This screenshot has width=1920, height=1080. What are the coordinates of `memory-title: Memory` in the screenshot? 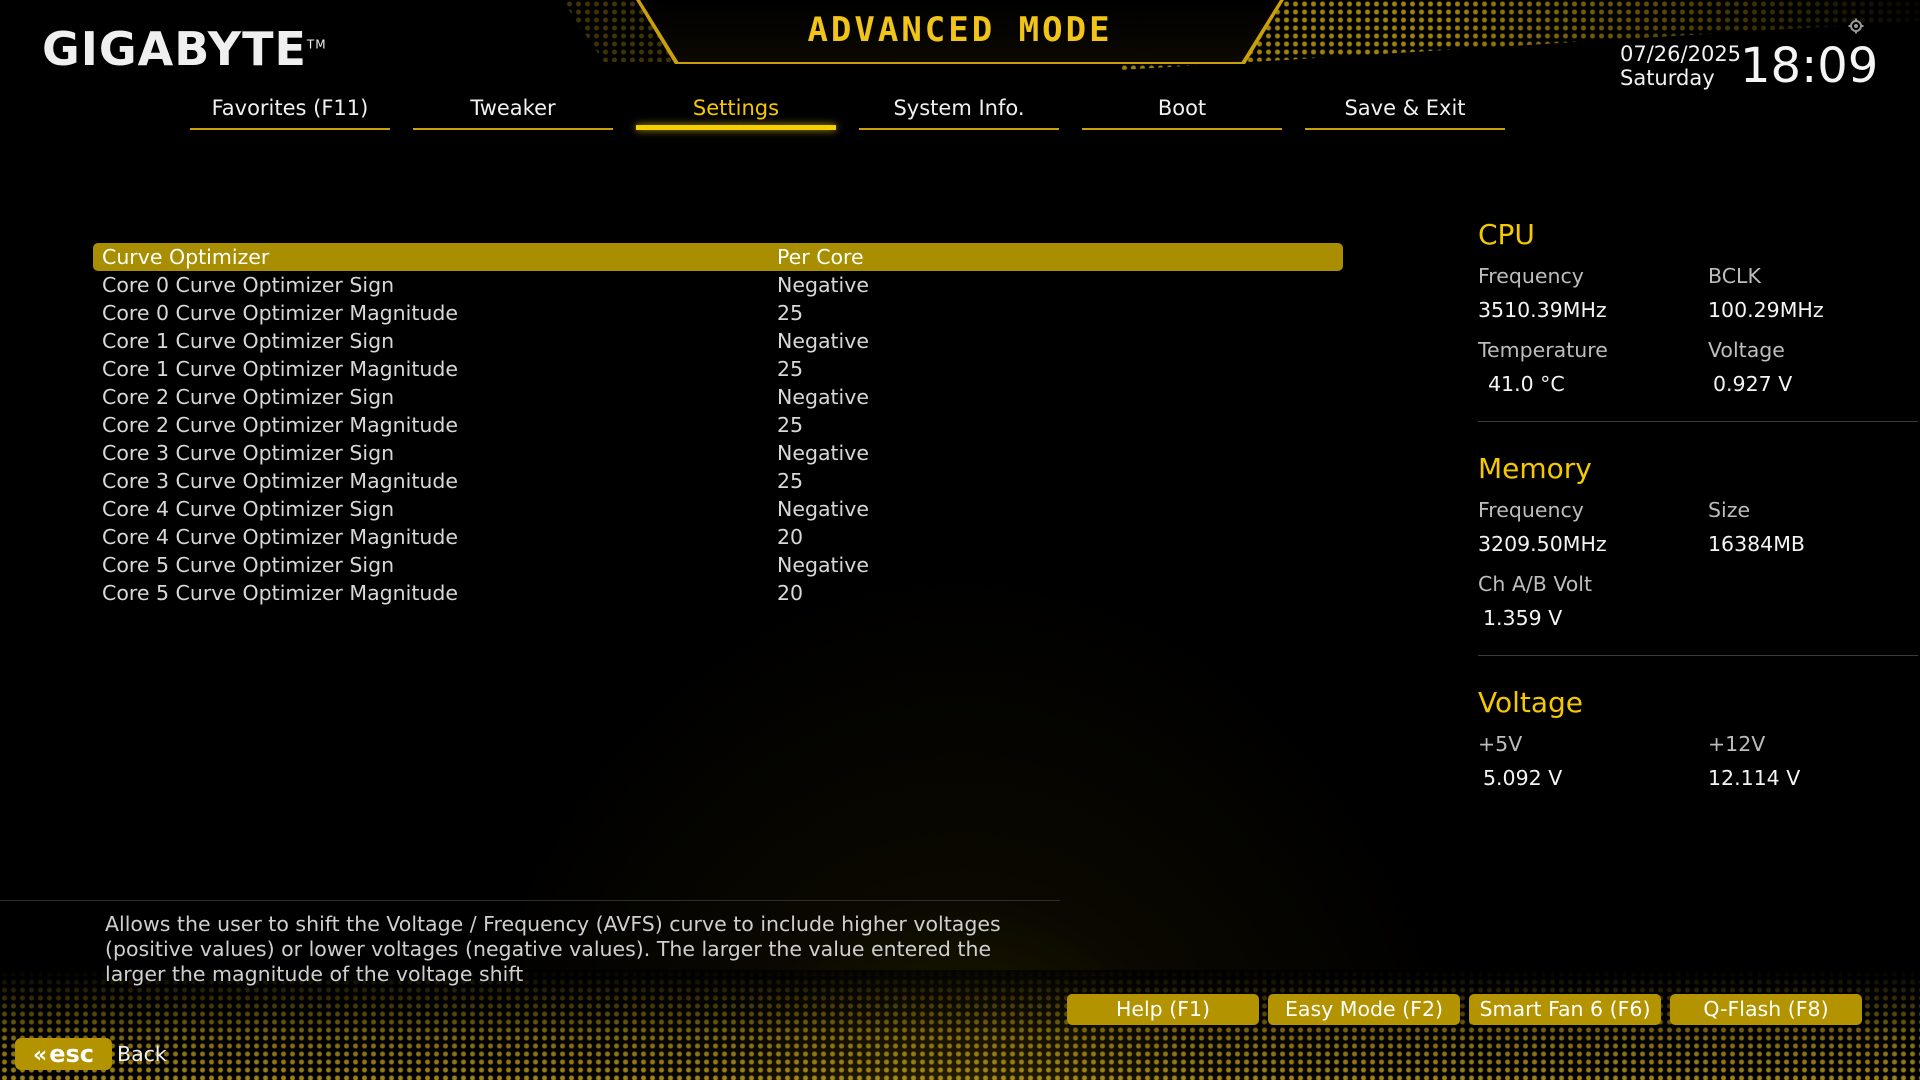 It's located at (1535, 468).